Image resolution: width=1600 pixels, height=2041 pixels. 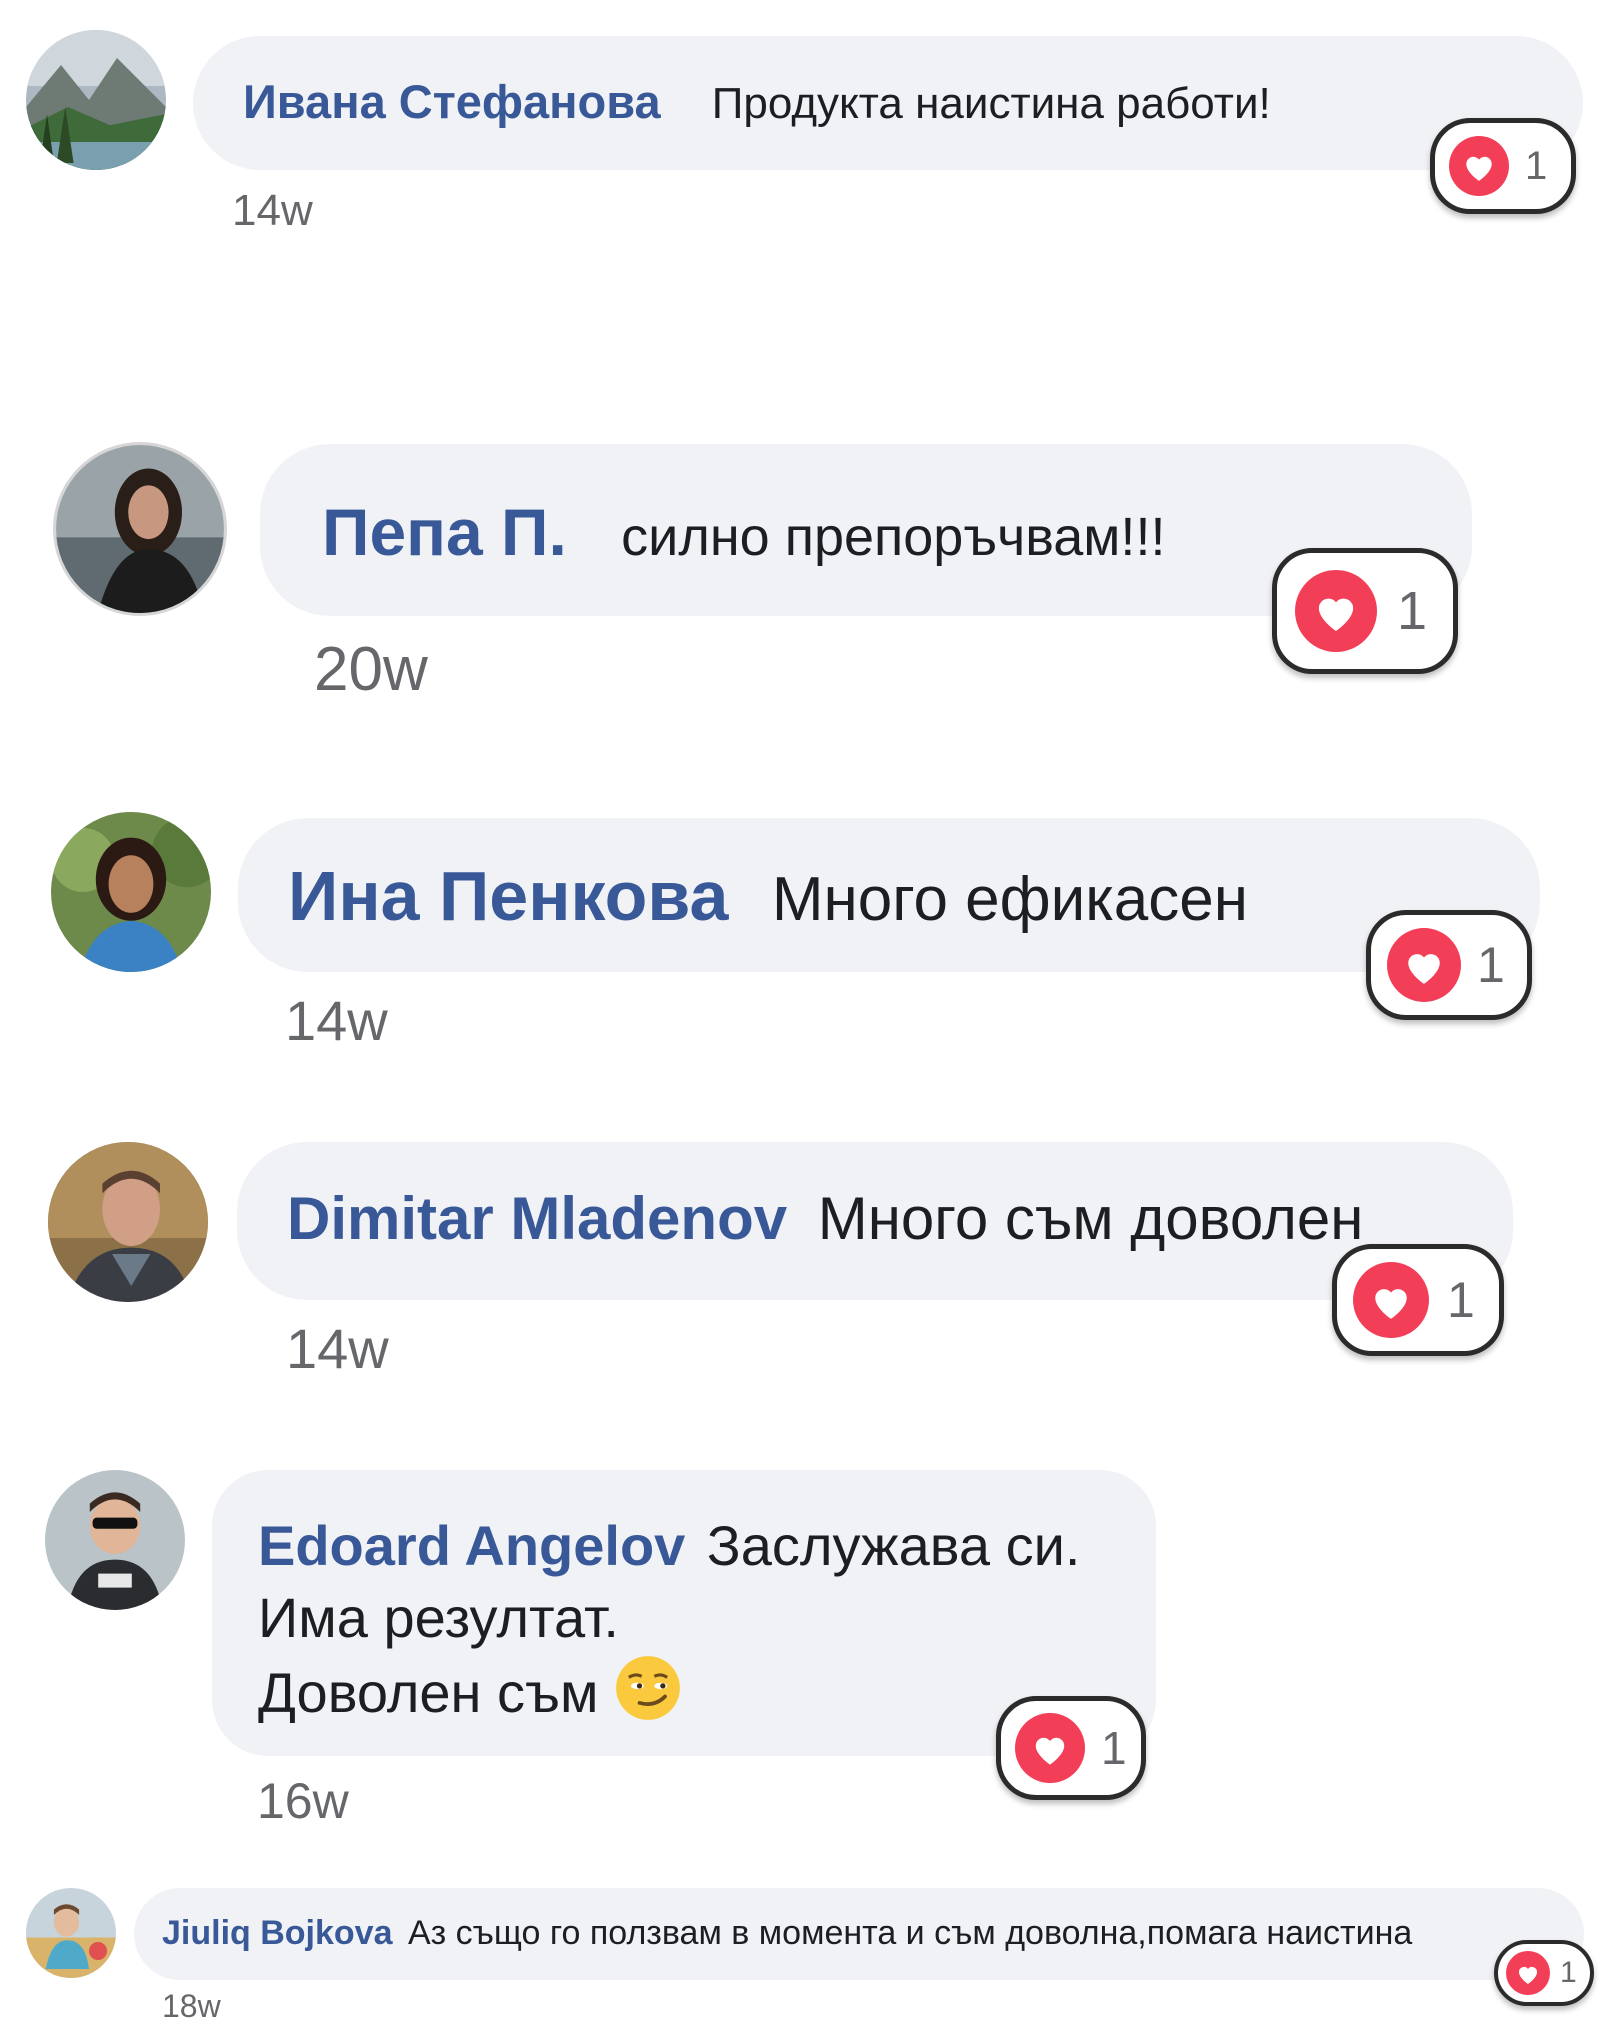 What do you see at coordinates (471, 1545) in the screenshot?
I see `author-name: Edoard Angelov` at bounding box center [471, 1545].